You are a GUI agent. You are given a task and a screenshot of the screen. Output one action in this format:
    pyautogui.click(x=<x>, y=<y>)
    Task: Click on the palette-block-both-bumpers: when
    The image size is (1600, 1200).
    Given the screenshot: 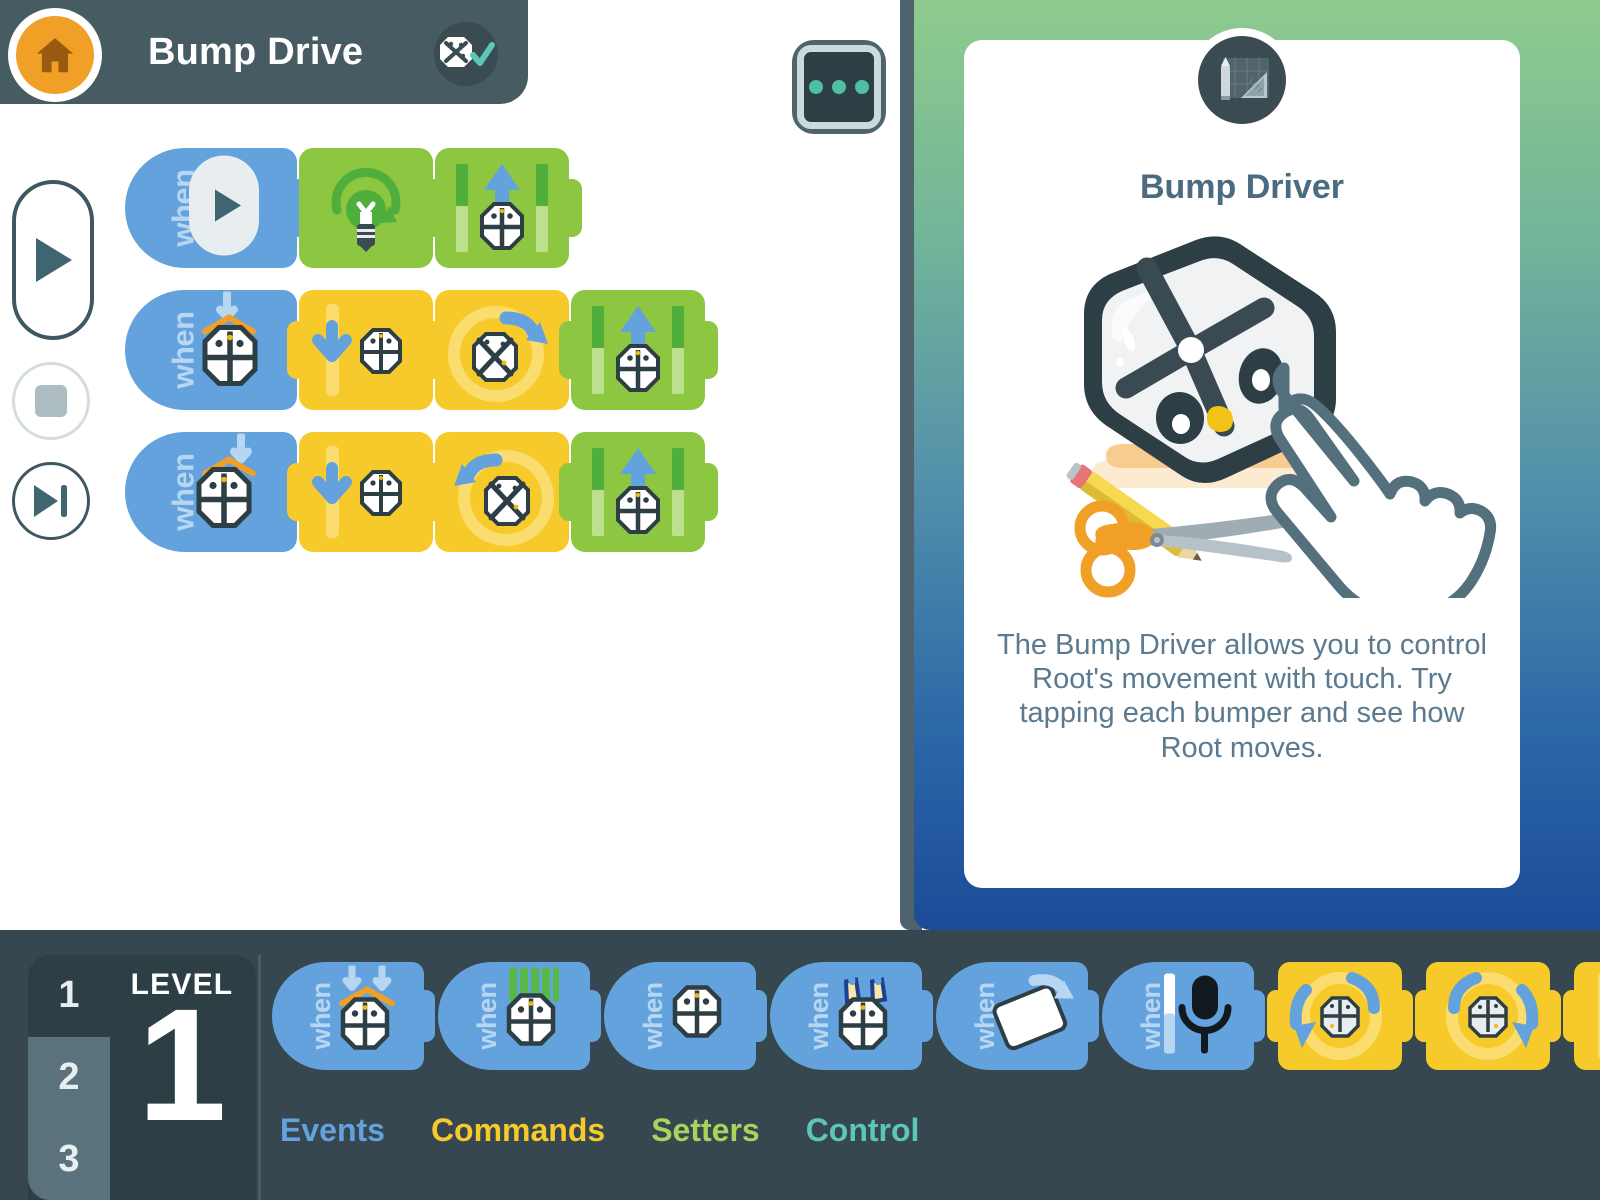 What is the action you would take?
    pyautogui.click(x=353, y=1016)
    